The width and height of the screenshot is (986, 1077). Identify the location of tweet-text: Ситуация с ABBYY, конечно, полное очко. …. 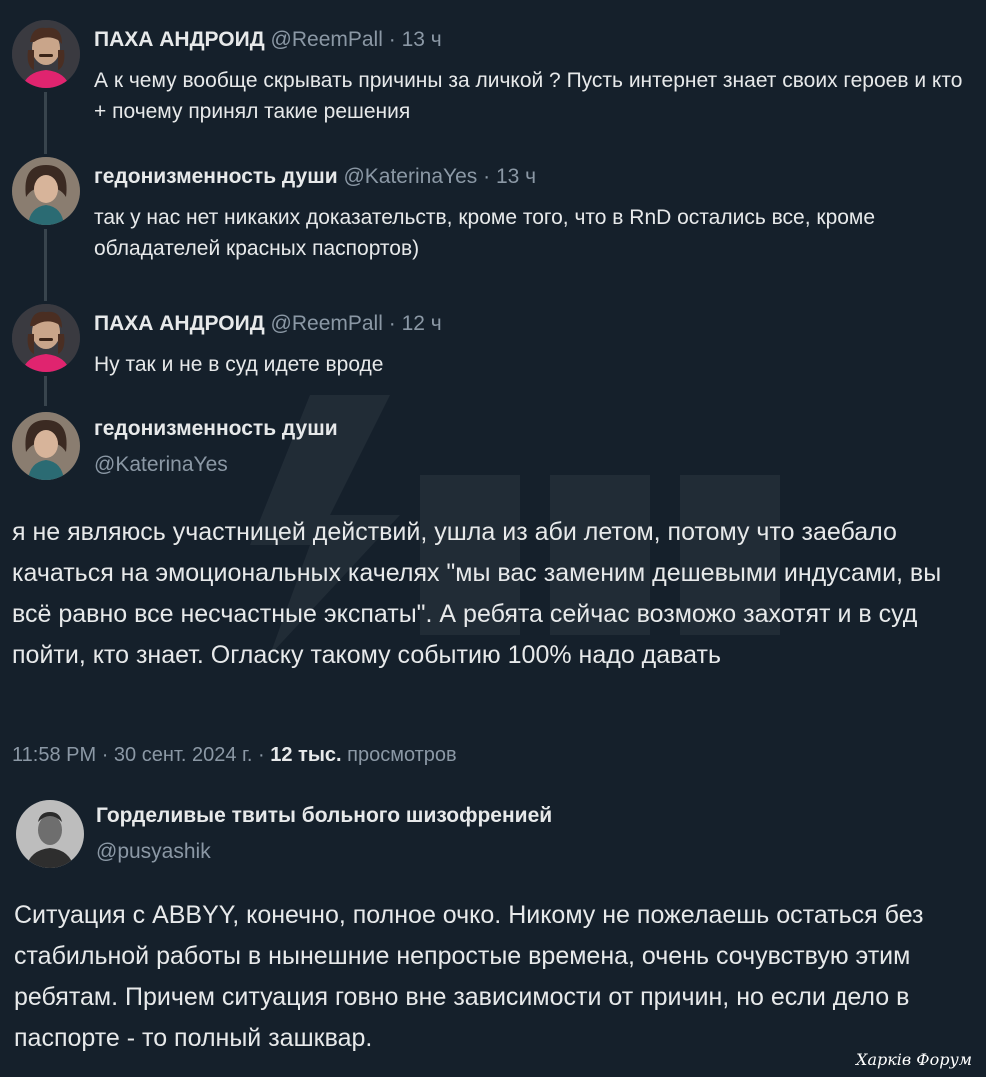
(469, 976).